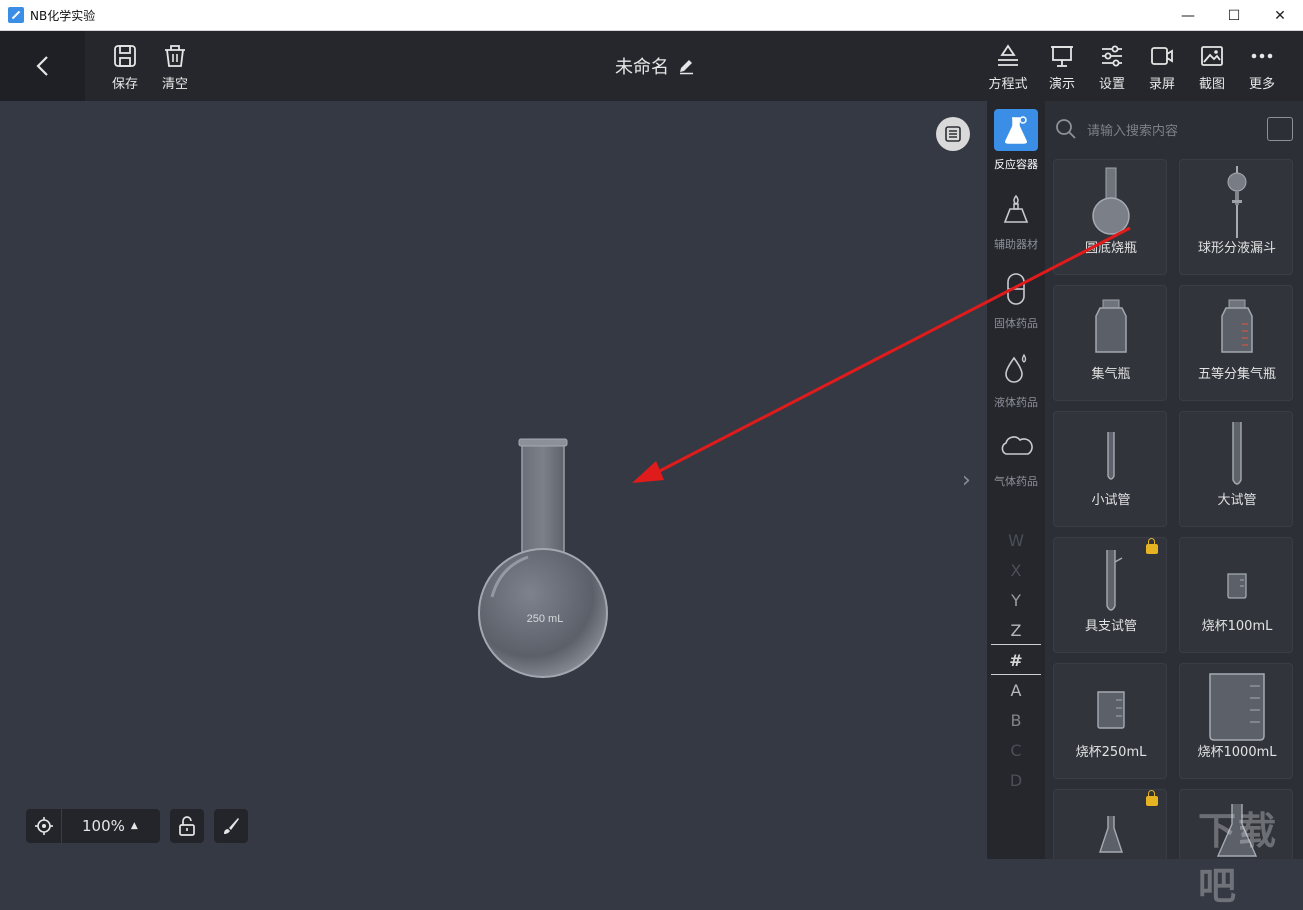 The height and width of the screenshot is (910, 1303). I want to click on item-label: 烧杯250mL, so click(1111, 752).